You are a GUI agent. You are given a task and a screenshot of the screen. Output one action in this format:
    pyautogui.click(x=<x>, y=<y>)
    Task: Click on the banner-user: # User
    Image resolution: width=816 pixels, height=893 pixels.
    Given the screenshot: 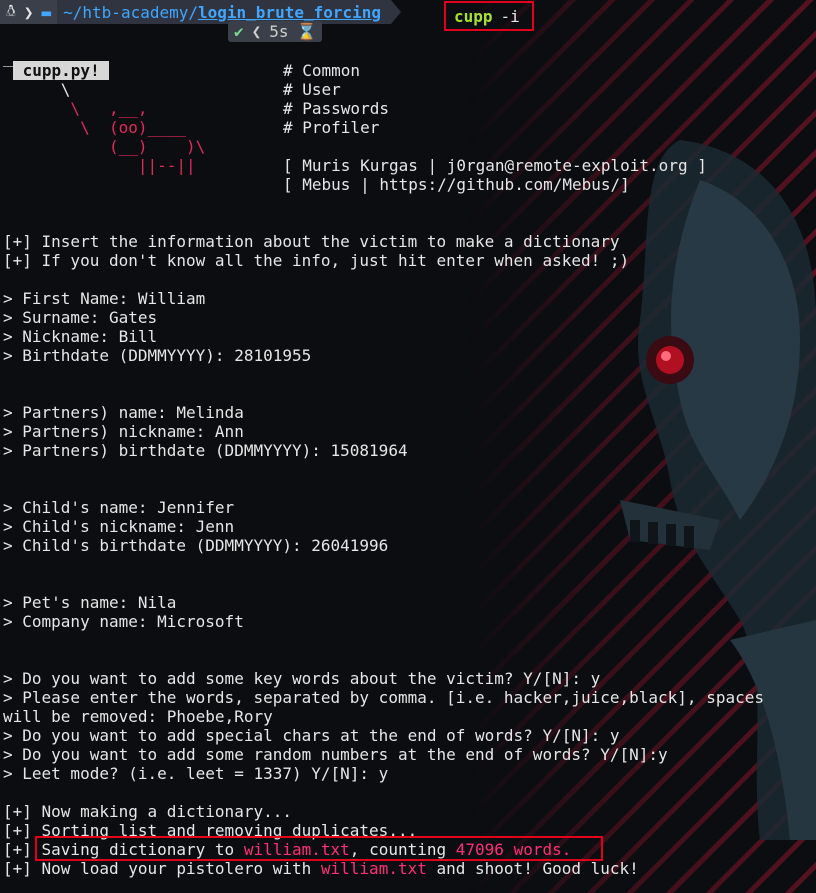 What is the action you would take?
    pyautogui.click(x=312, y=89)
    